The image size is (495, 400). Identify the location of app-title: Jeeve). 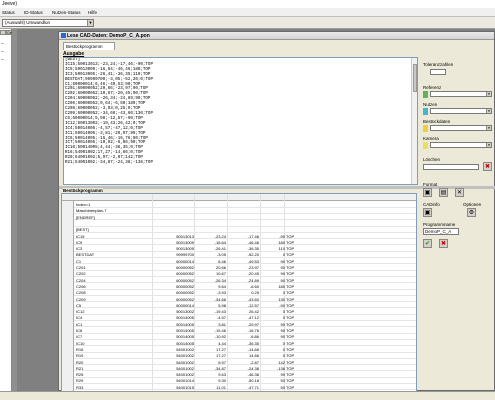
(10, 4).